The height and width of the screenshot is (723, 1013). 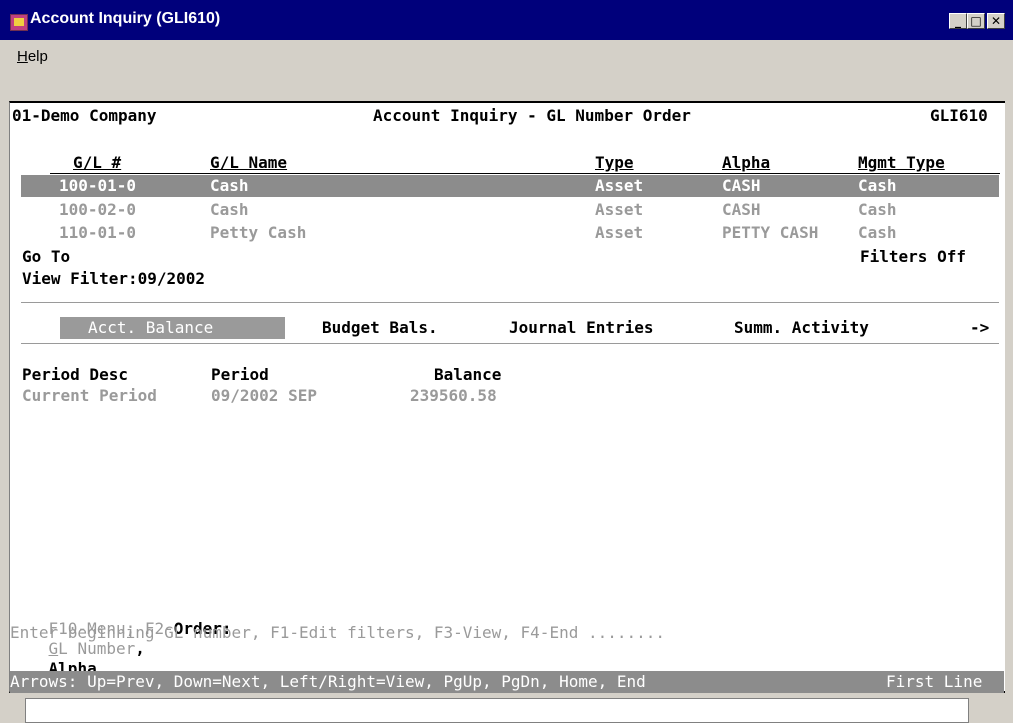 What do you see at coordinates (171, 278) in the screenshot?
I see `view-filter-value: 09/2002` at bounding box center [171, 278].